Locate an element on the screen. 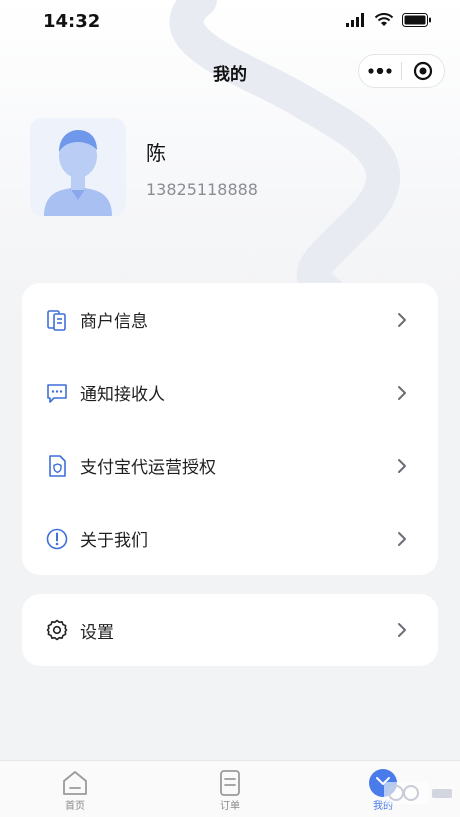 The height and width of the screenshot is (817, 460). user-avatar-icon is located at coordinates (78, 167).